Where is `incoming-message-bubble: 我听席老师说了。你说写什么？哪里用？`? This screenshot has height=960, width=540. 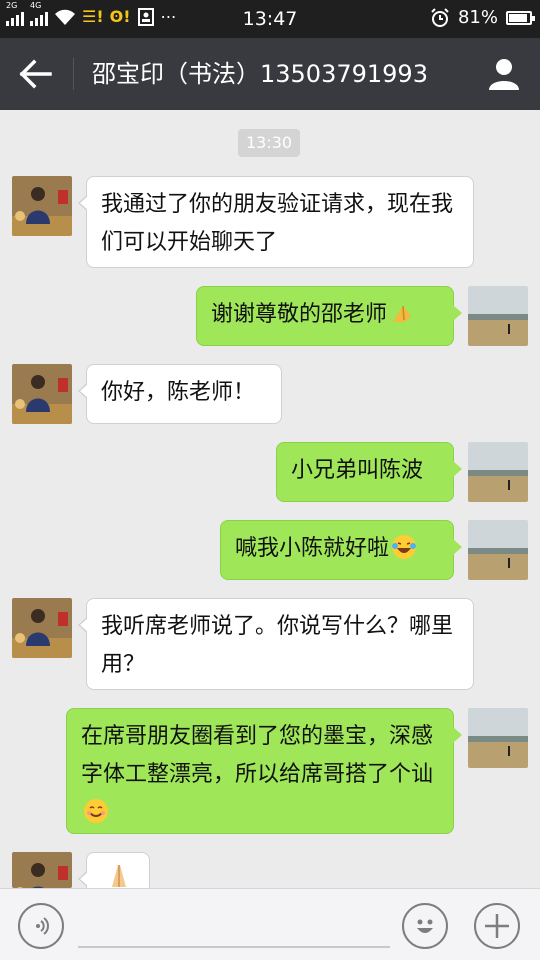
incoming-message-bubble: 我听席老师说了。你说写什么？哪里用？ is located at coordinates (276, 644).